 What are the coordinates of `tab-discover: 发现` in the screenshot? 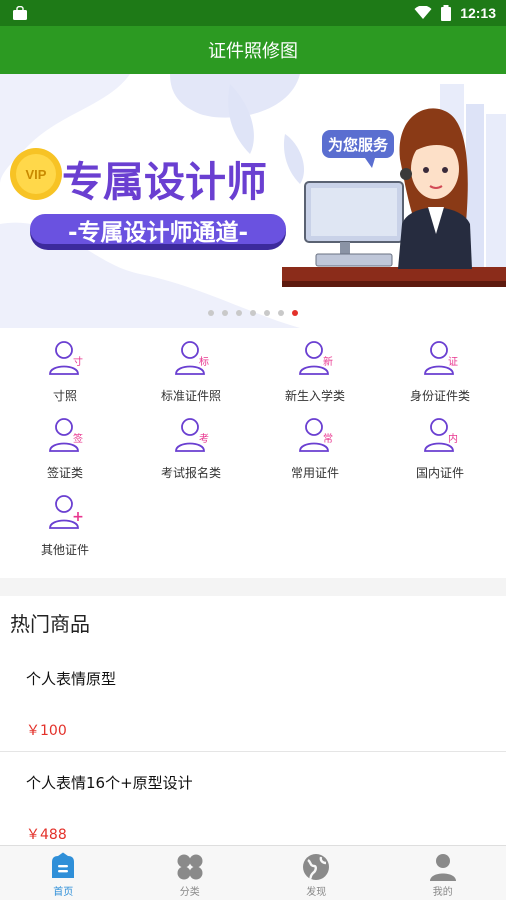 It's located at (316, 873).